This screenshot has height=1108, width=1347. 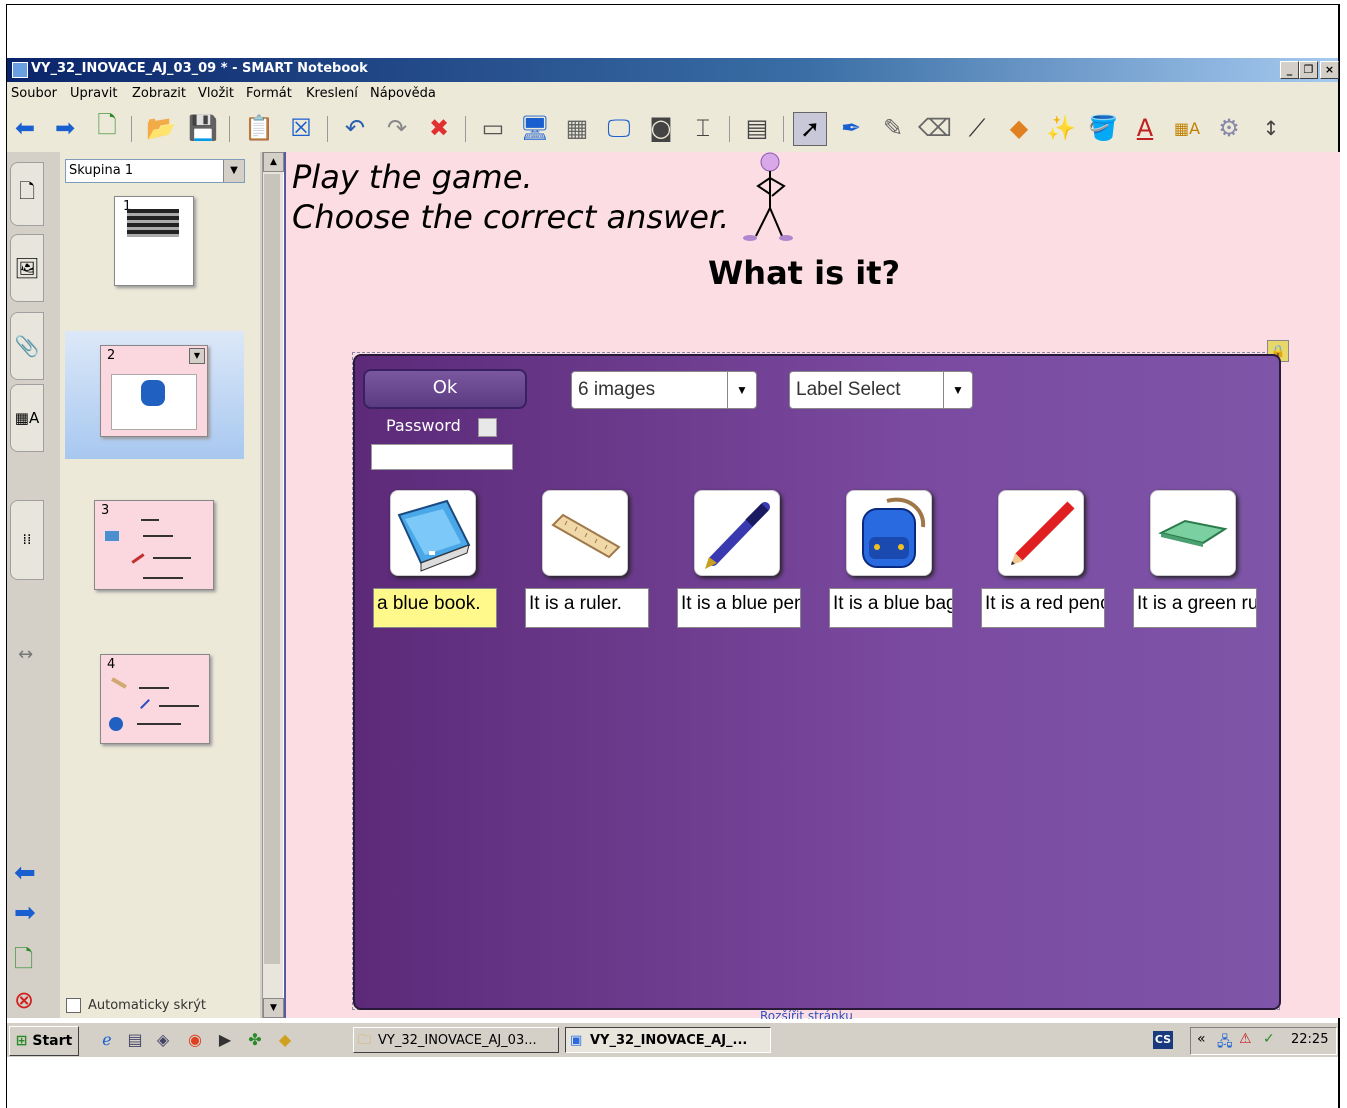 What do you see at coordinates (703, 128) in the screenshot?
I see `document-camera-icon: ⌶` at bounding box center [703, 128].